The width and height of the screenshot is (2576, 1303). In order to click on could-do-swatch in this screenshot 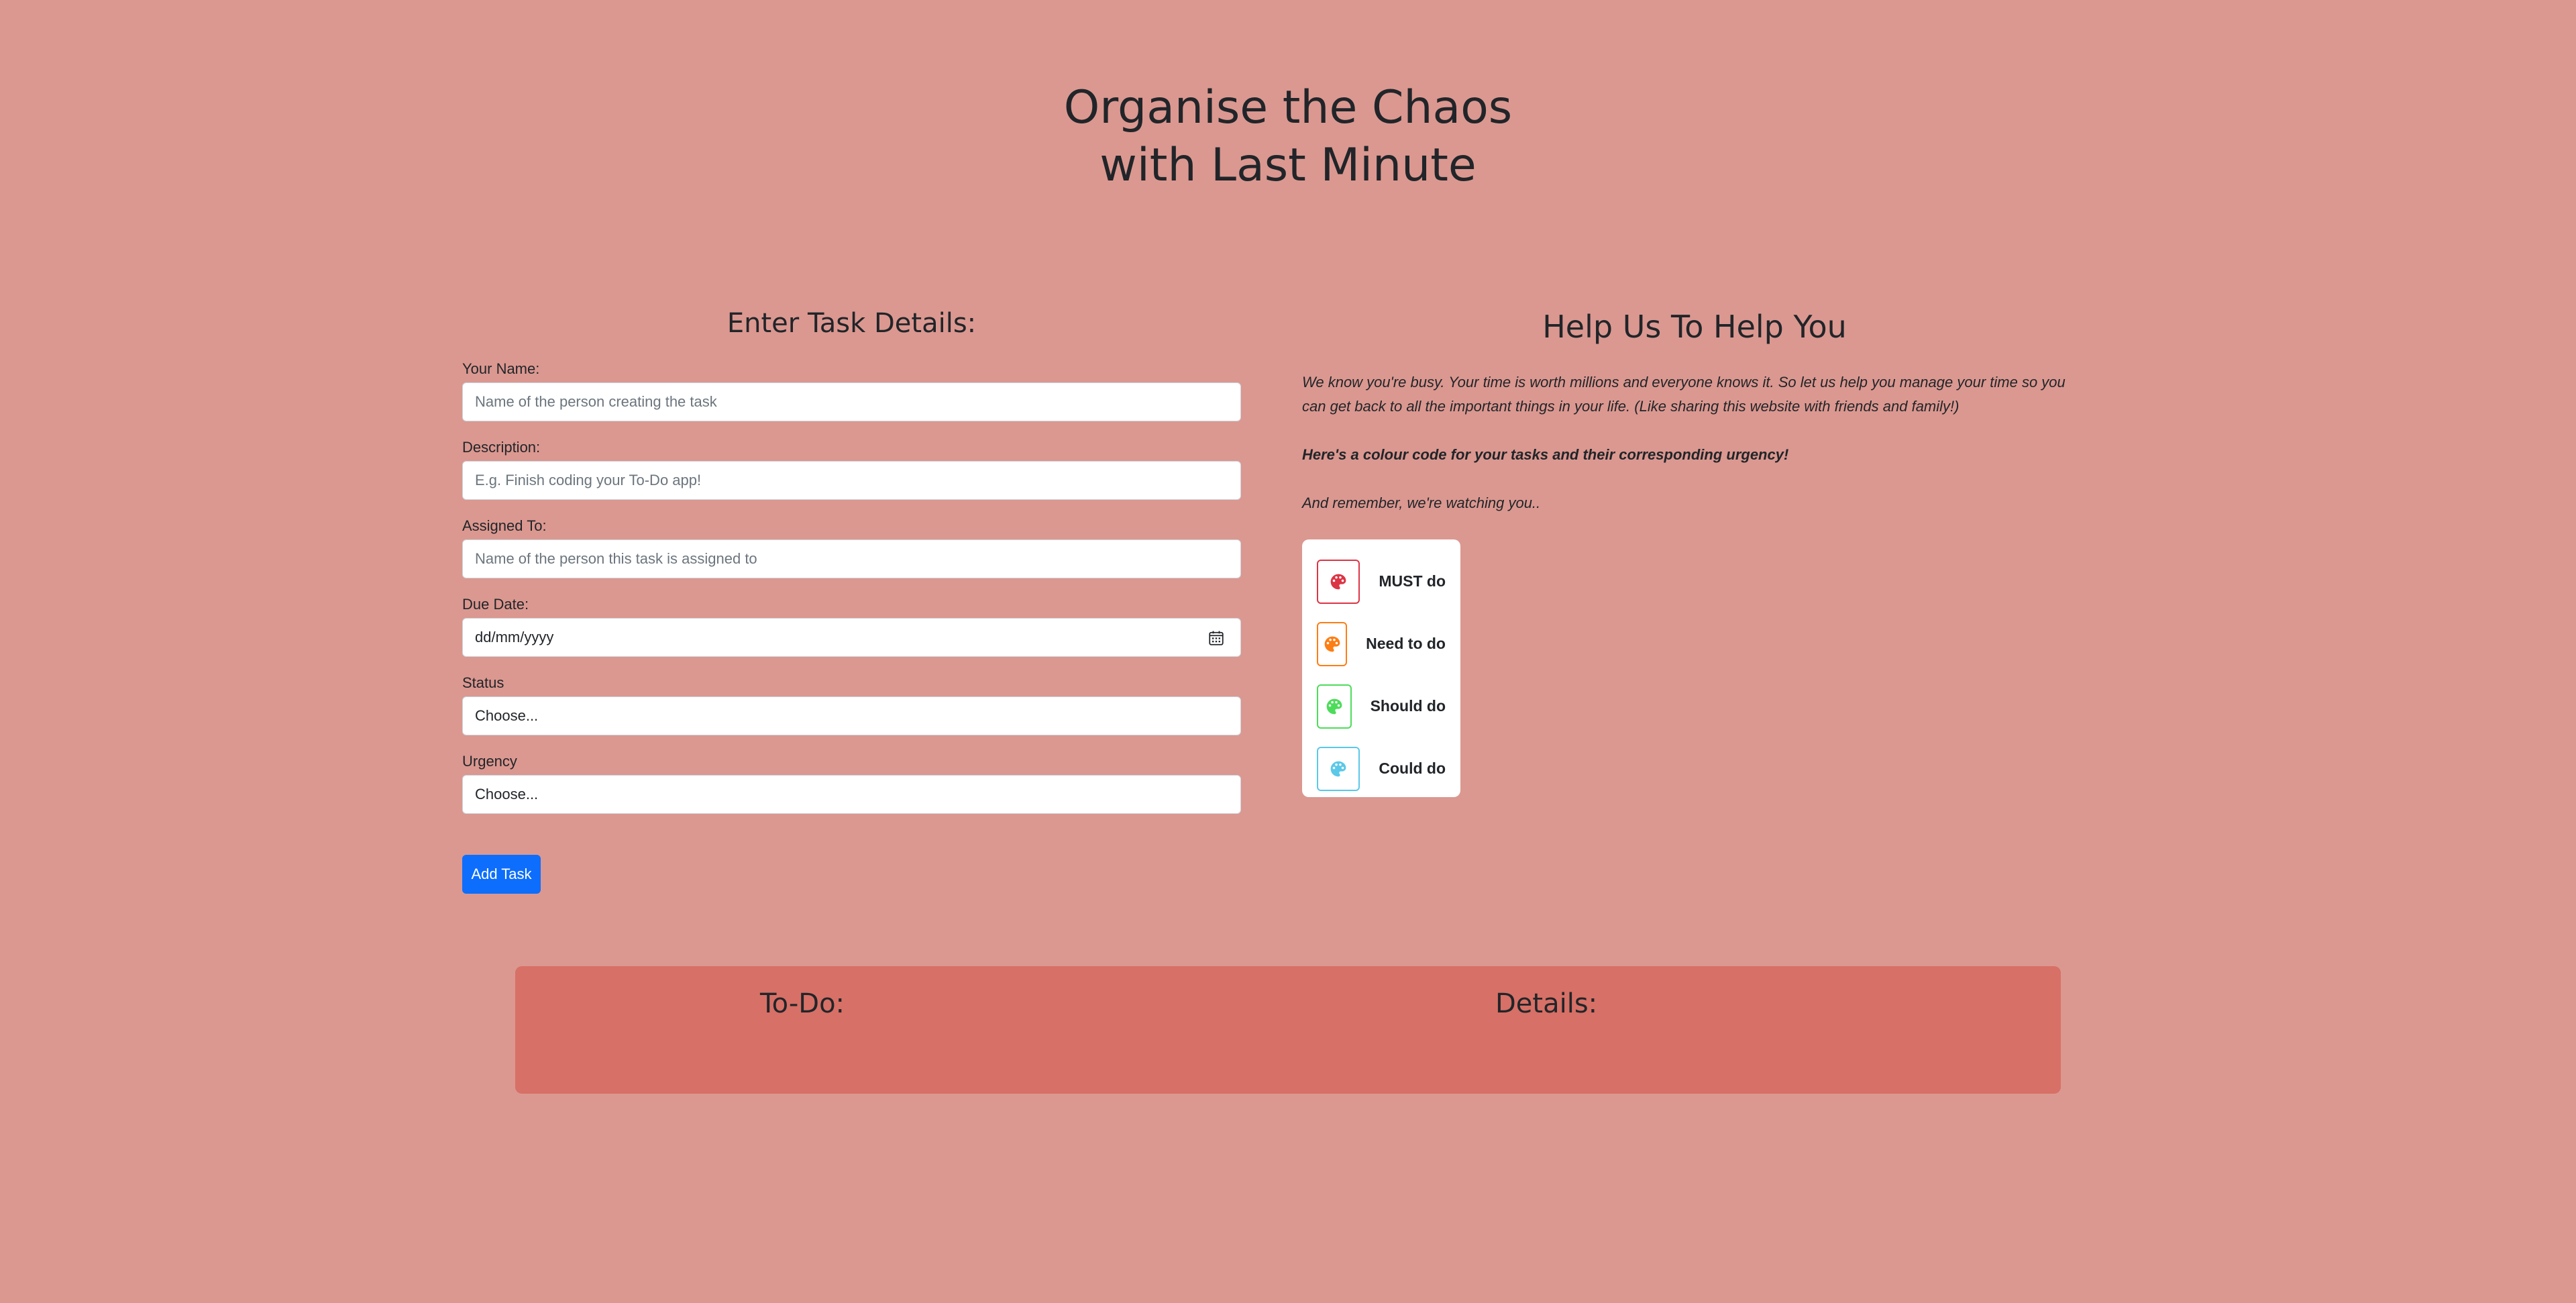, I will do `click(1338, 768)`.